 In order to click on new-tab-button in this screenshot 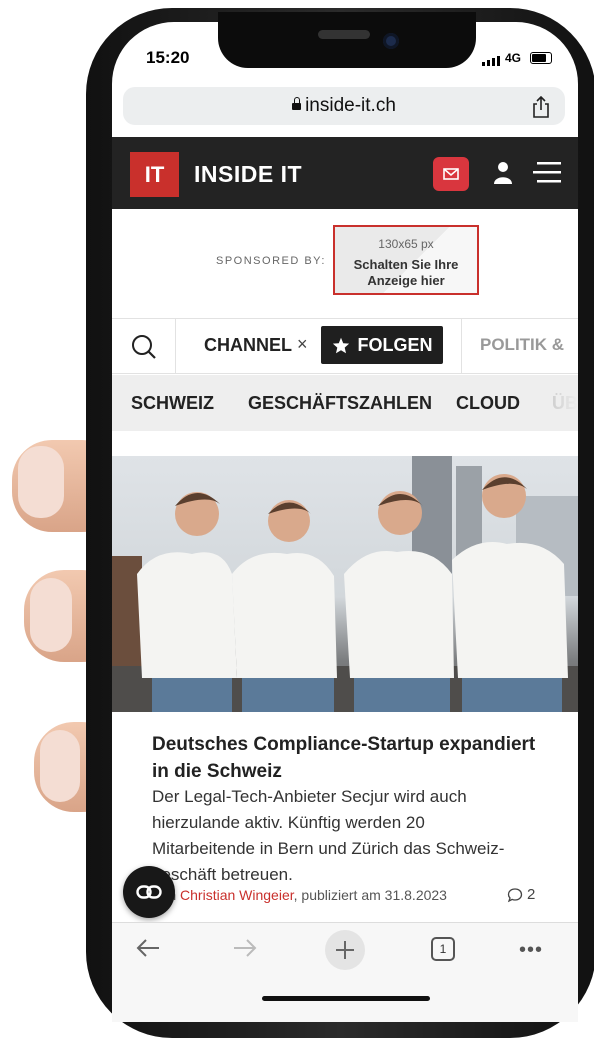, I will do `click(345, 950)`.